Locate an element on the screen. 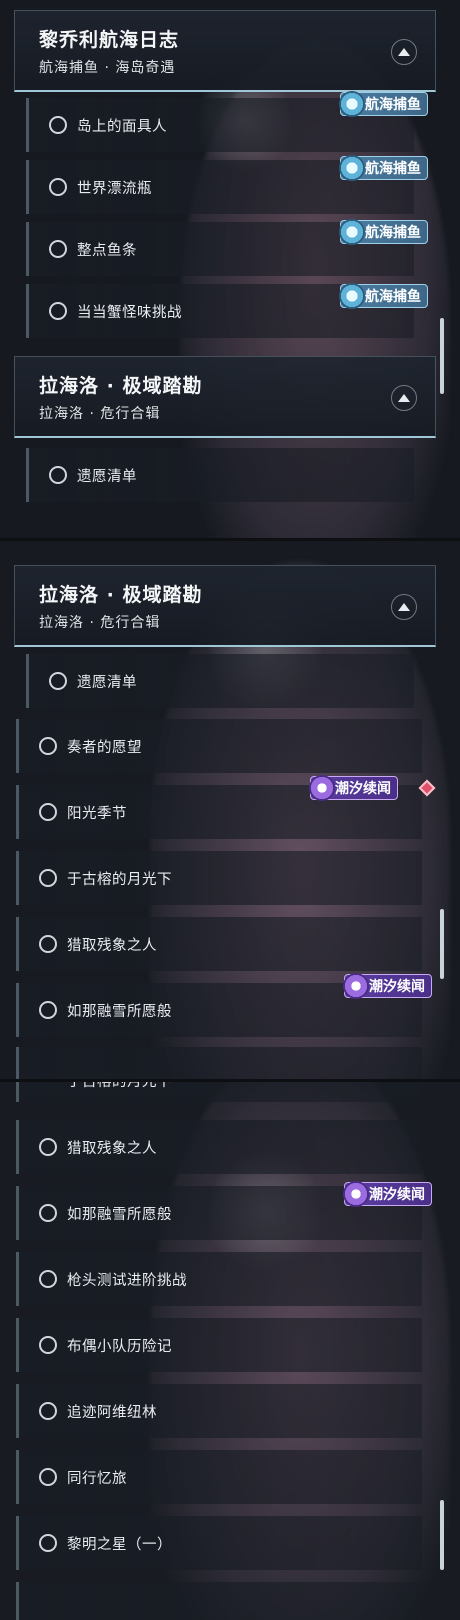  list-item: 奏者的愿望 is located at coordinates (219, 746).